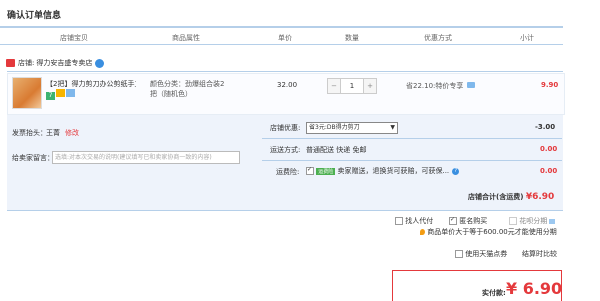 Image resolution: width=600 pixels, height=301 pixels. I want to click on coupon-divider, so click(412, 138).